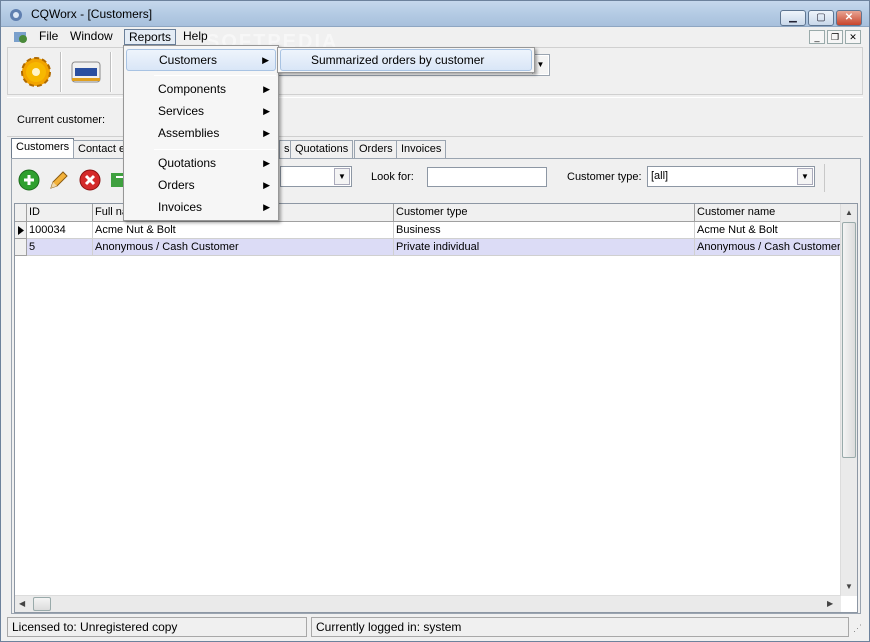  I want to click on scroll-left-arrow-icon: ◀, so click(22, 603).